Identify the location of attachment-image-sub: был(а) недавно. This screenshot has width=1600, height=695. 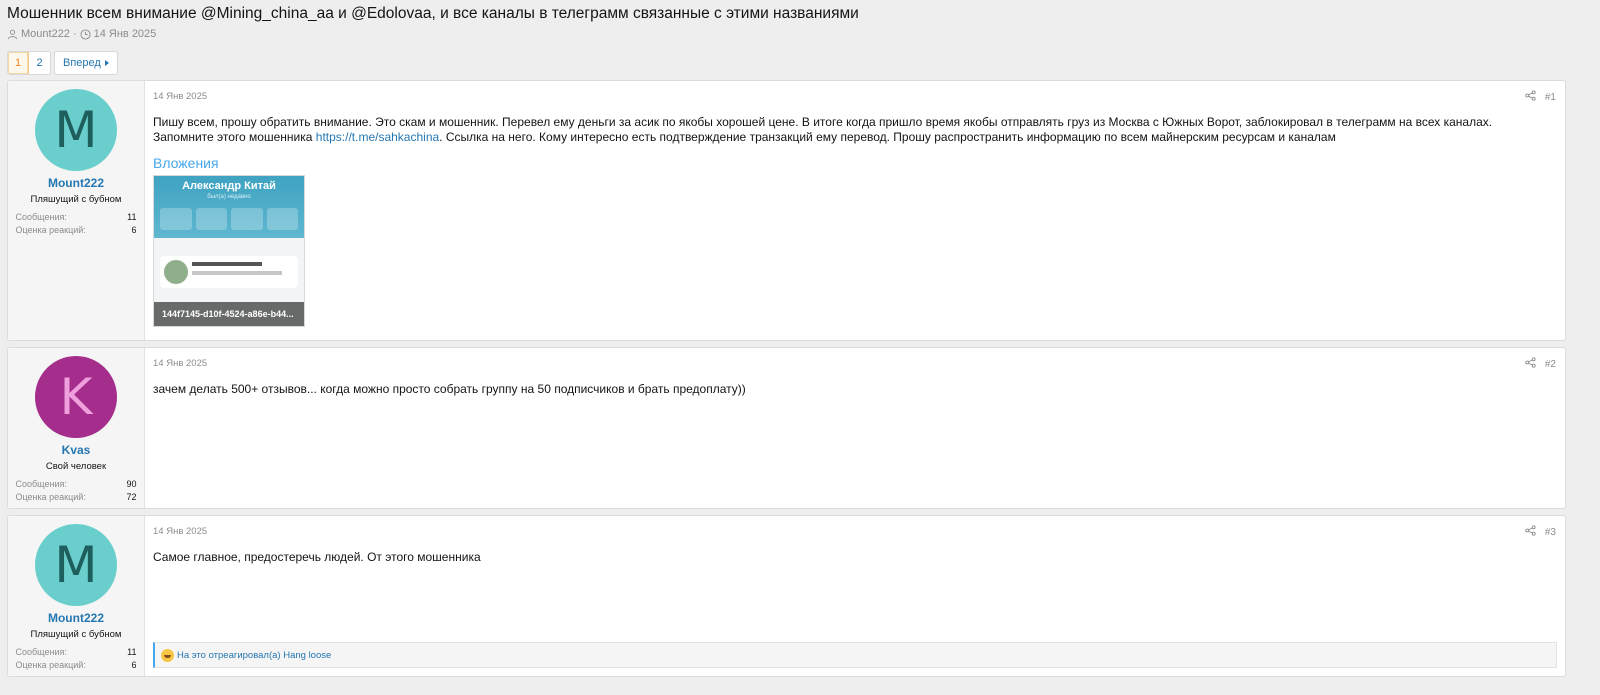
(229, 197).